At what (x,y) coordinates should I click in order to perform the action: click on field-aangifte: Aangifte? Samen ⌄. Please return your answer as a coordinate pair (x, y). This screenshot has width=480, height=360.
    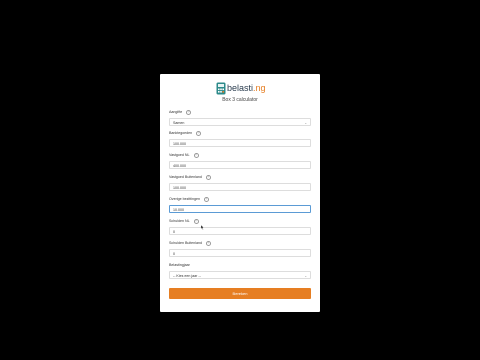
    Looking at the image, I should click on (240, 118).